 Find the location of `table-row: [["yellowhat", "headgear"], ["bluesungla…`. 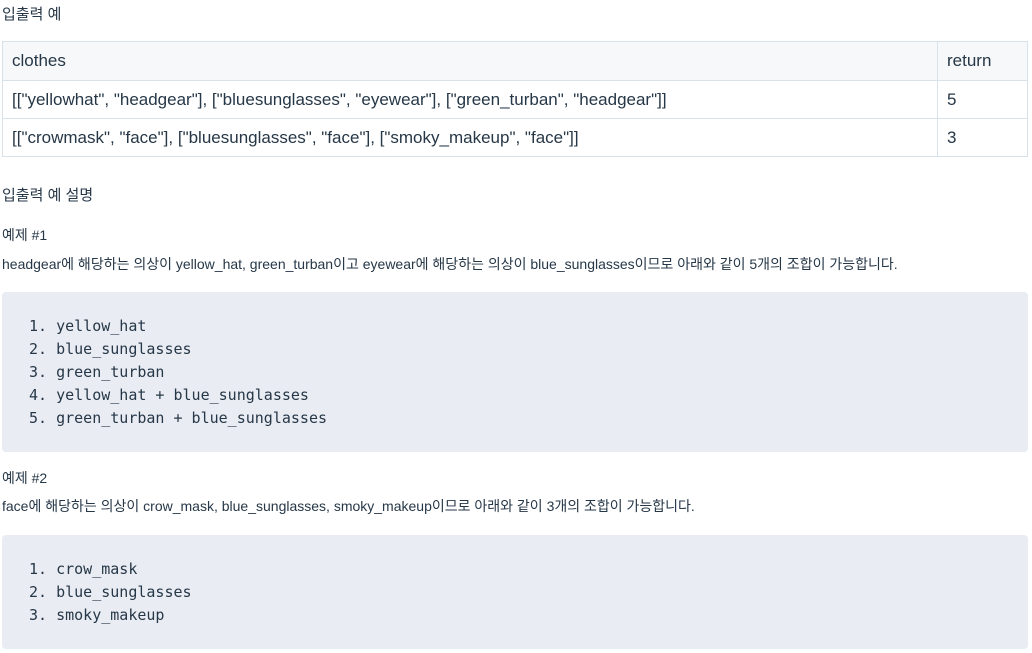

table-row: [["yellowhat", "headgear"], ["bluesungla… is located at coordinates (515, 99).